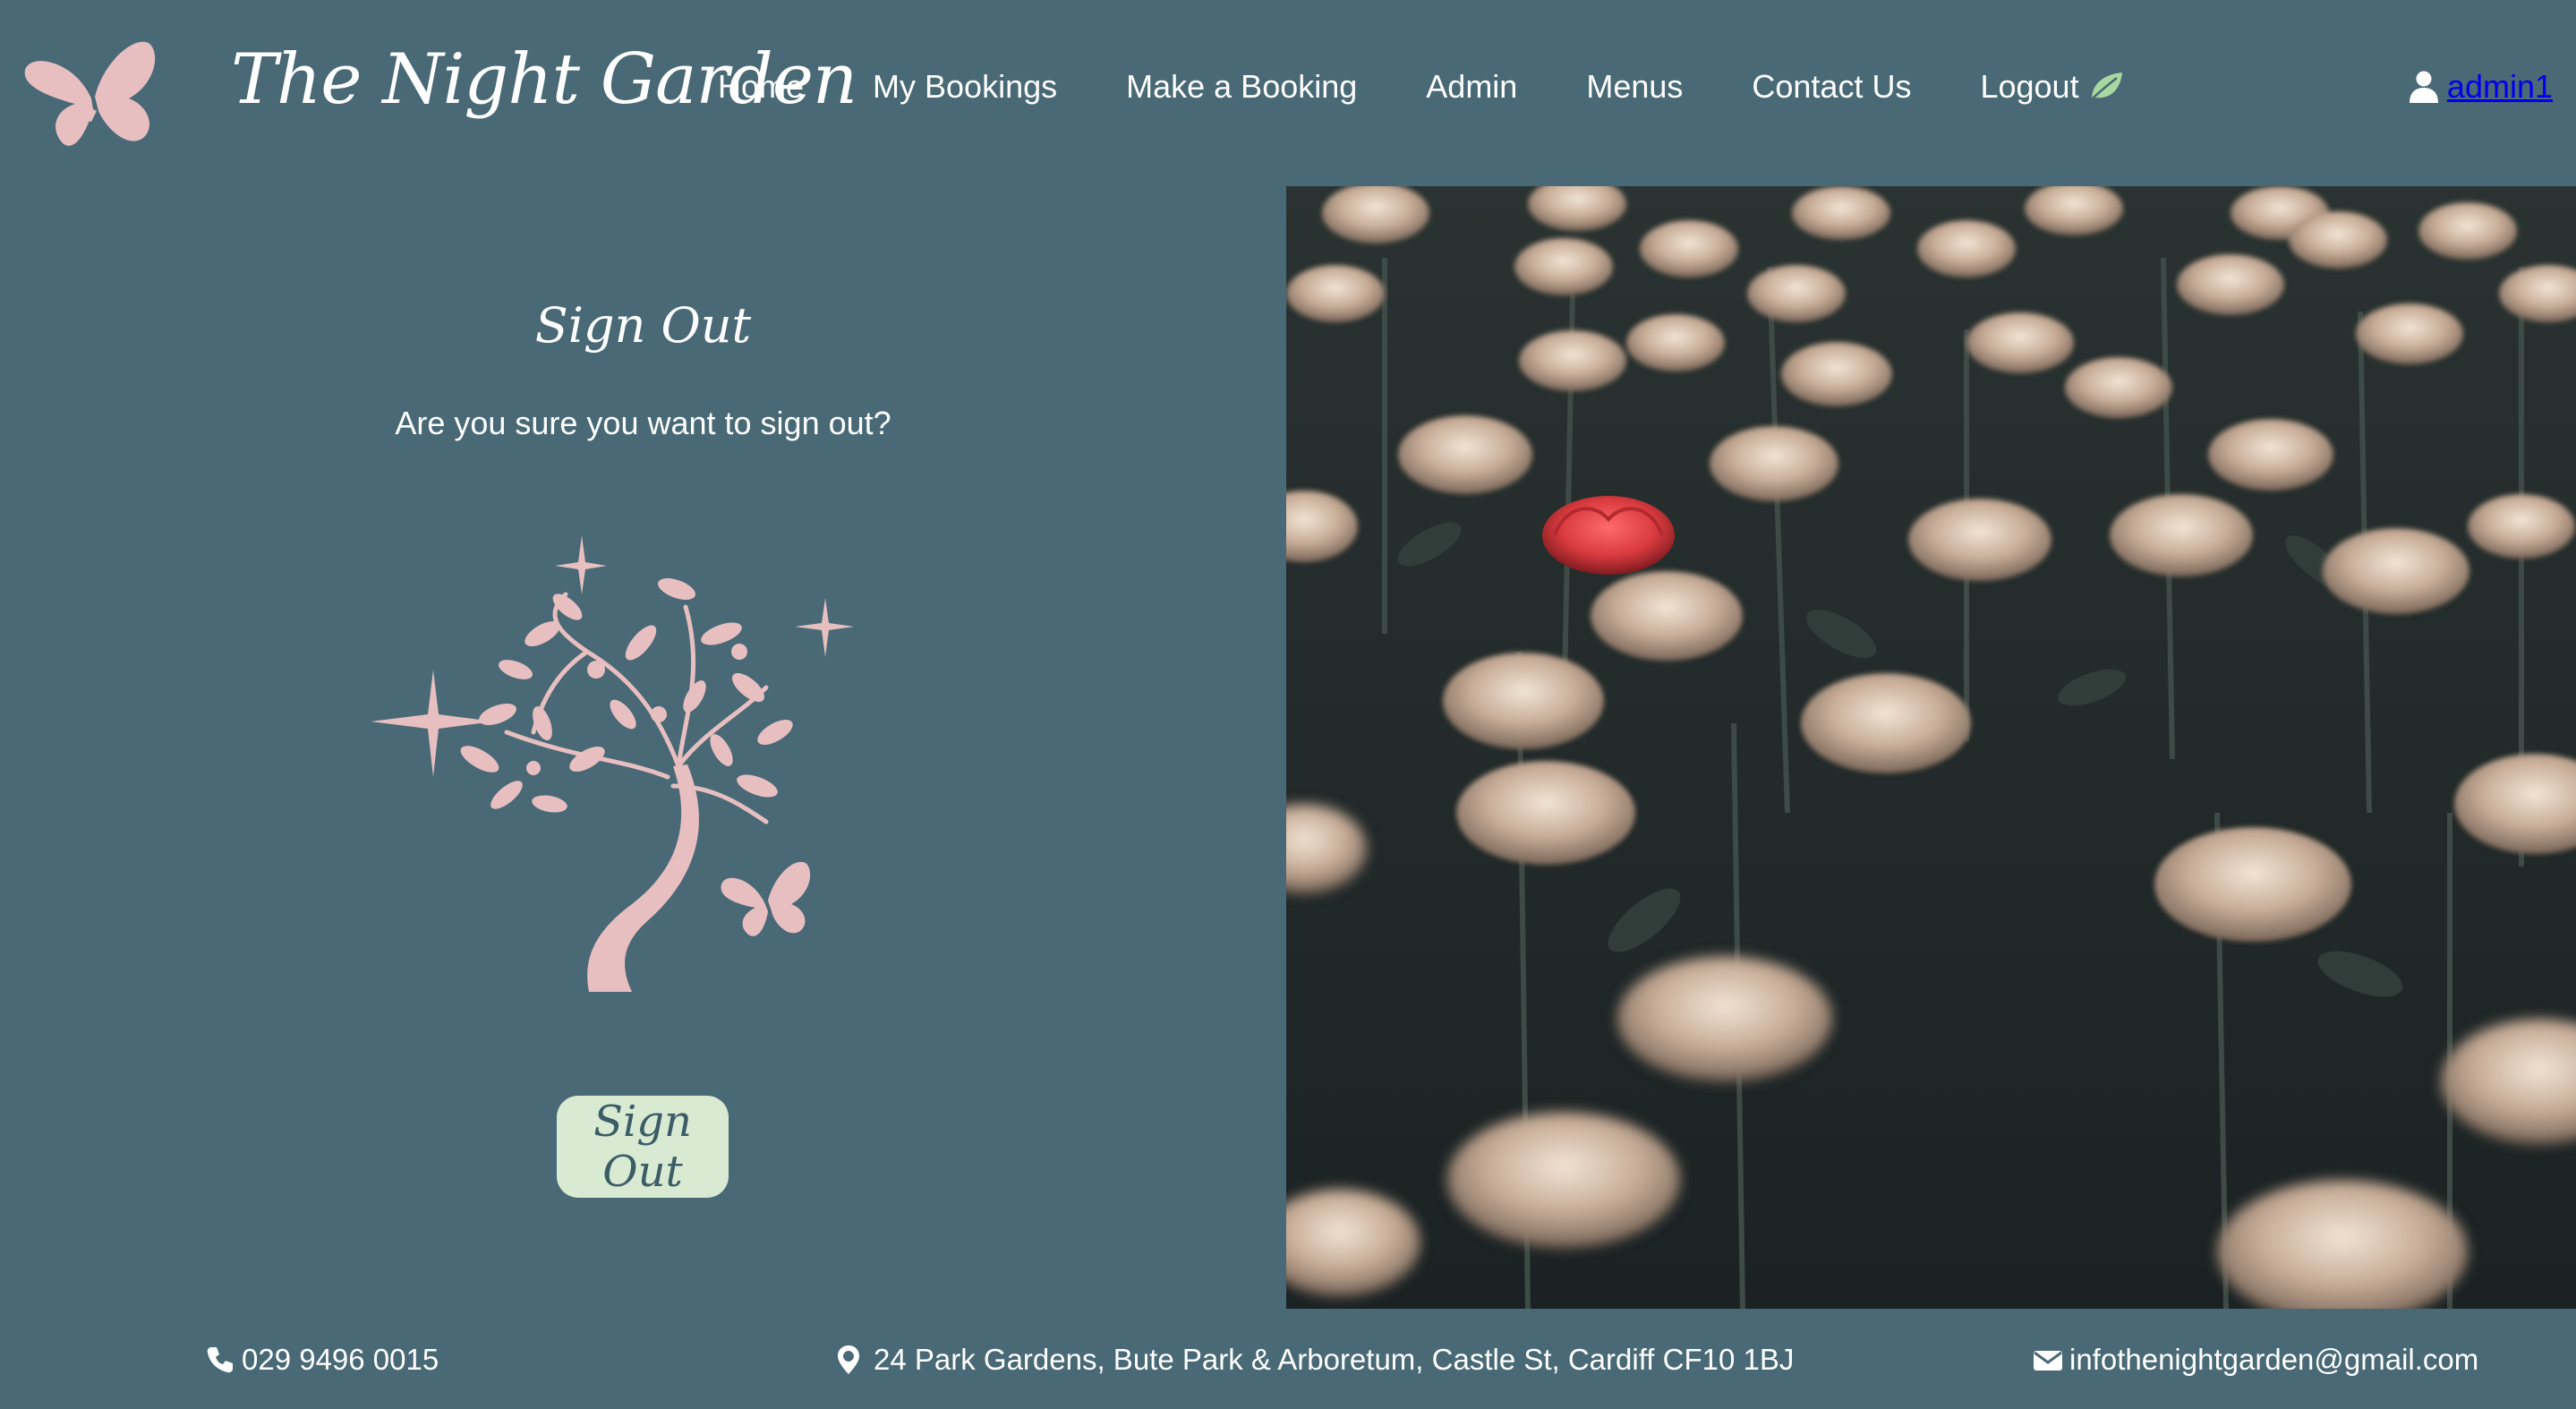  I want to click on phone-number: 029 9496 0015, so click(340, 1359).